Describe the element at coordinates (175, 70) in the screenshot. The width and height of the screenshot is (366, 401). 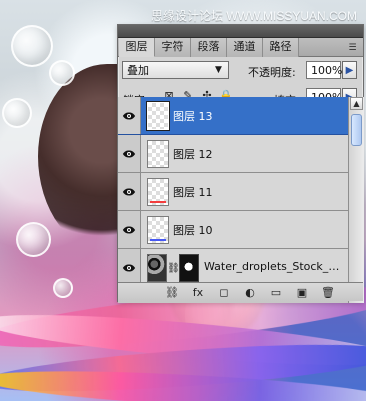
I see `blend-mode-select: 叠加 ▼` at that location.